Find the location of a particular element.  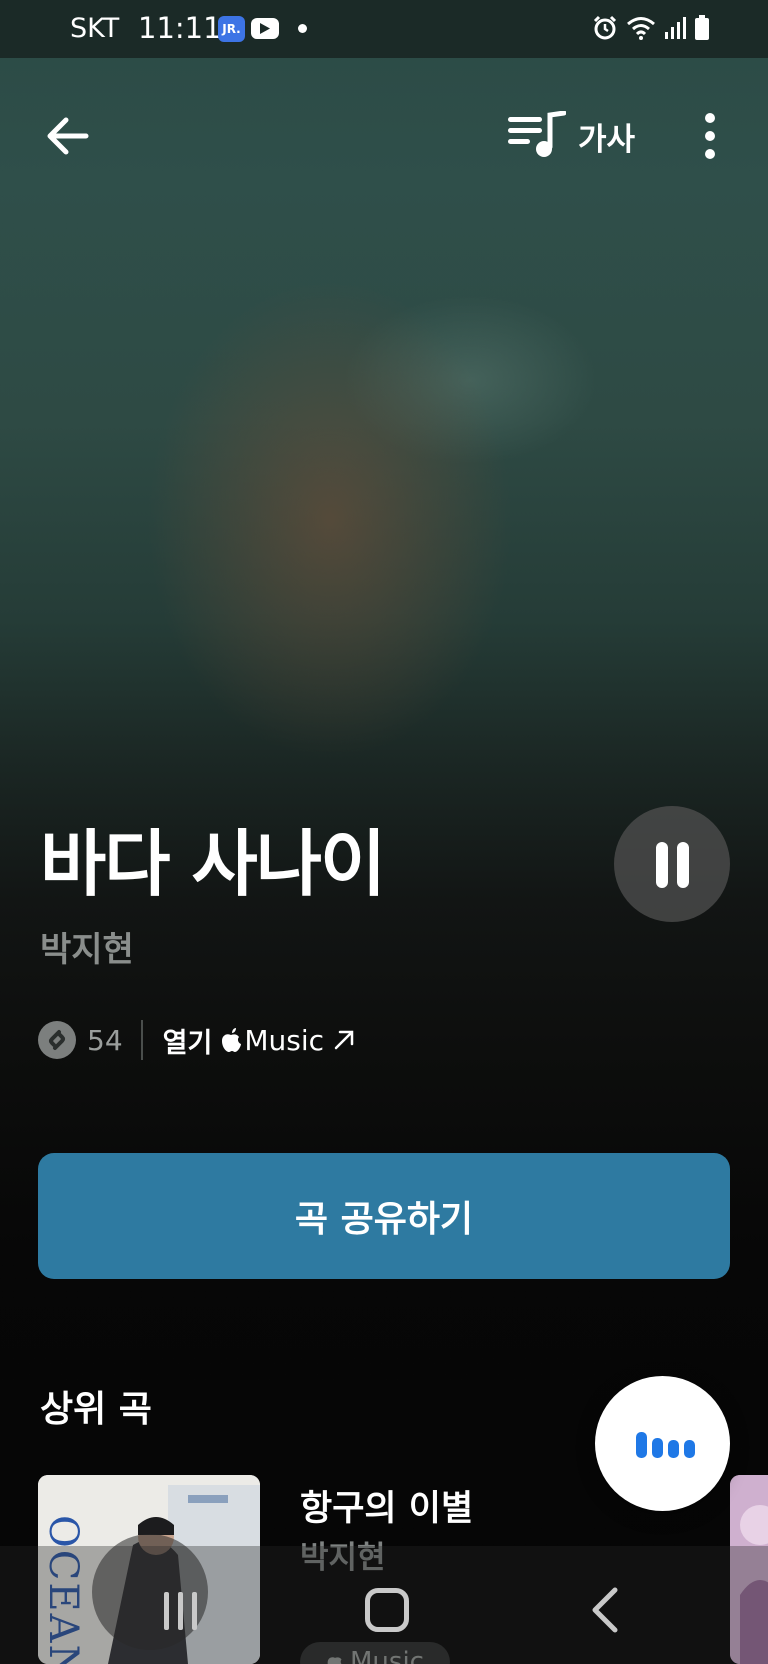

home-button is located at coordinates (387, 1610).